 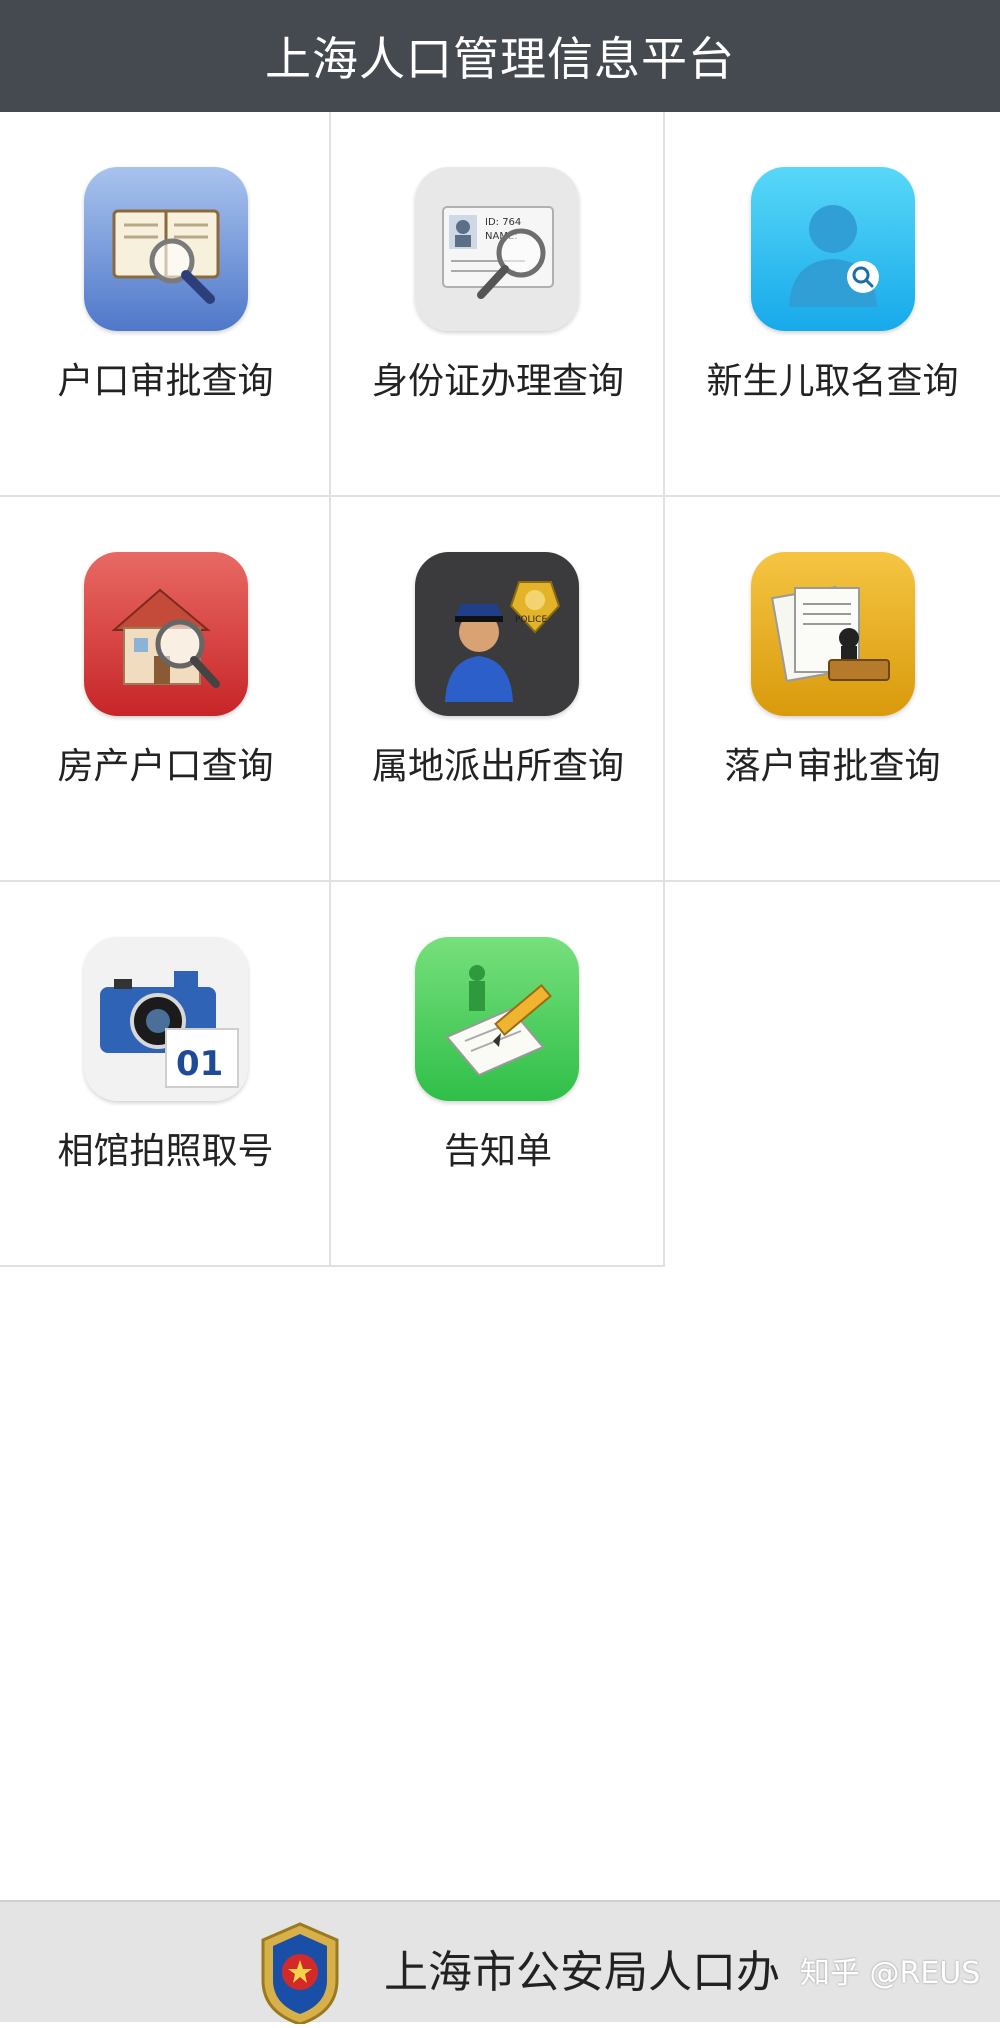 What do you see at coordinates (832, 766) in the screenshot?
I see `tile-label: 落户审批查询` at bounding box center [832, 766].